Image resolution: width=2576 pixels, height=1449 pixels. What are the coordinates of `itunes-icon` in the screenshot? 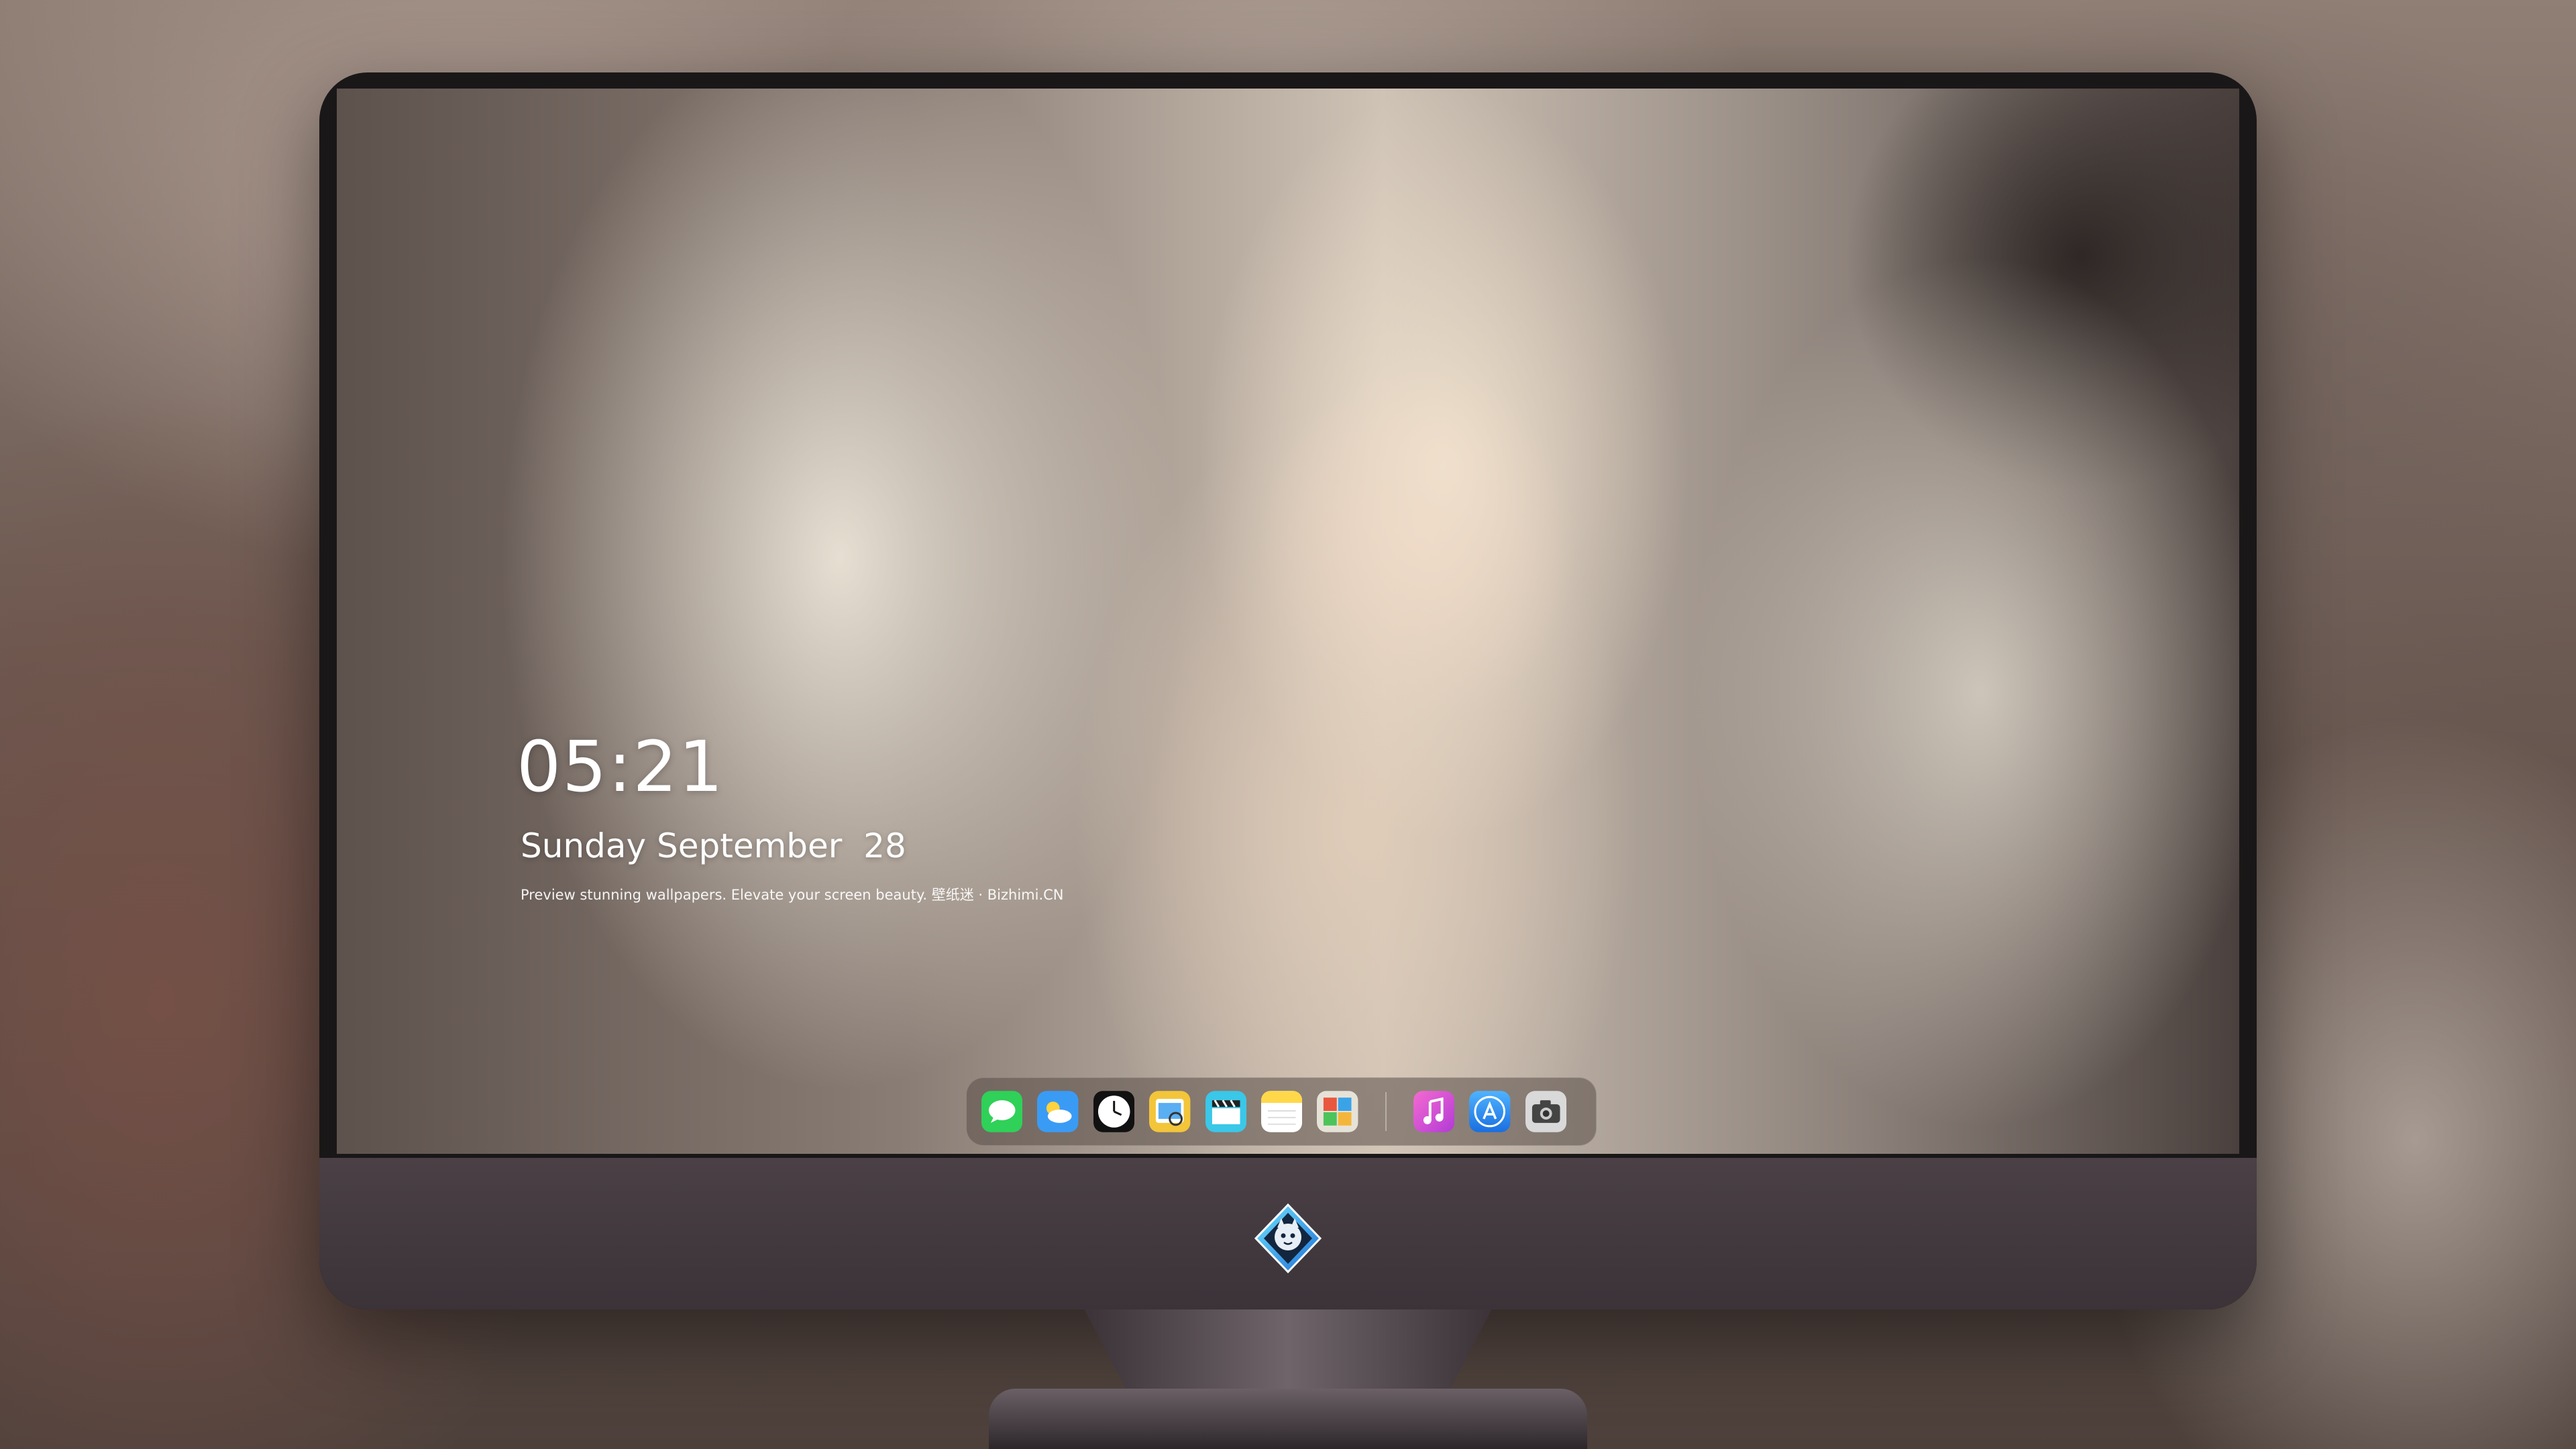 It's located at (1434, 1111).